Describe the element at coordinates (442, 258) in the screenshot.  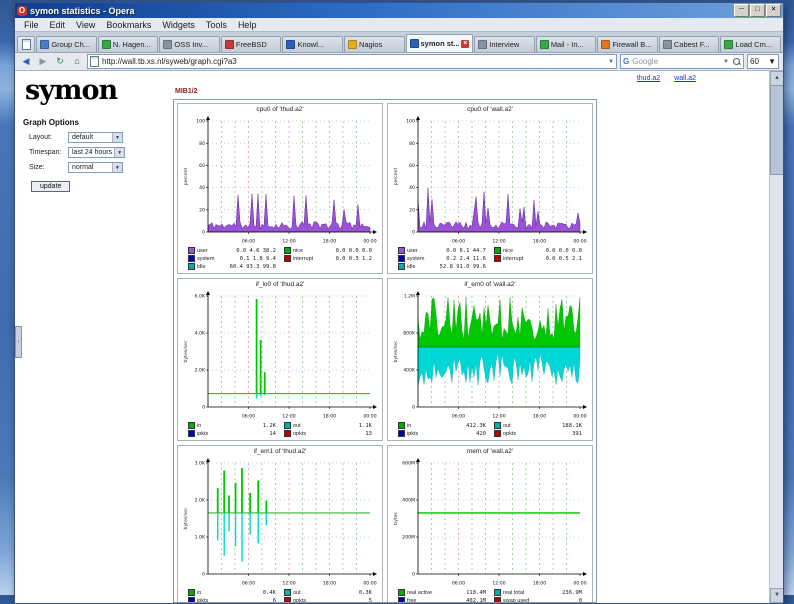
I see `legend-item: system 0.2 2.4 11.6` at that location.